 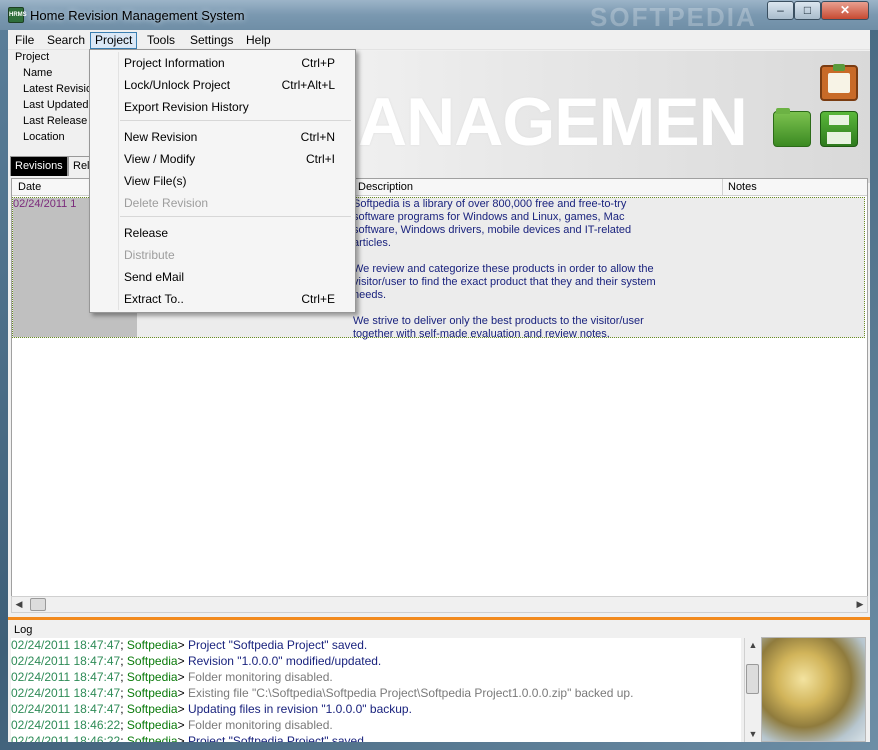 I want to click on menu-help: Help, so click(x=258, y=40).